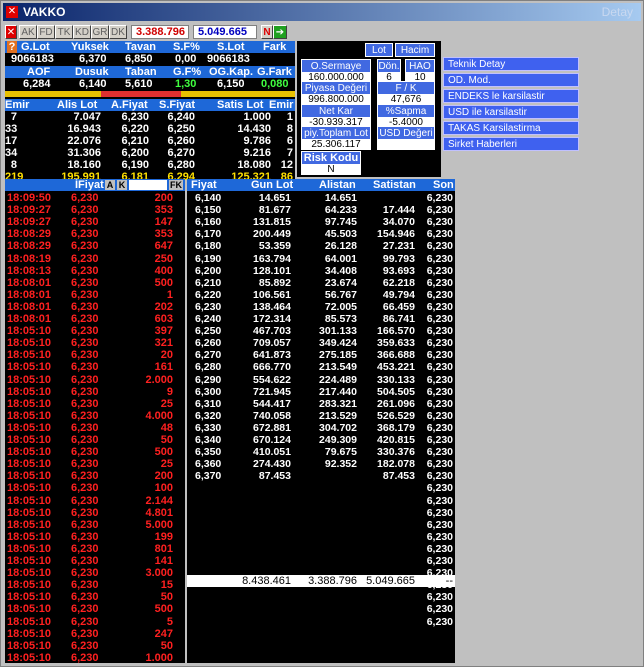 This screenshot has height=667, width=644. Describe the element at coordinates (150, 165) in the screenshot. I see `depth-row: 8 18.160 6,190 6,280 18.080 12` at that location.